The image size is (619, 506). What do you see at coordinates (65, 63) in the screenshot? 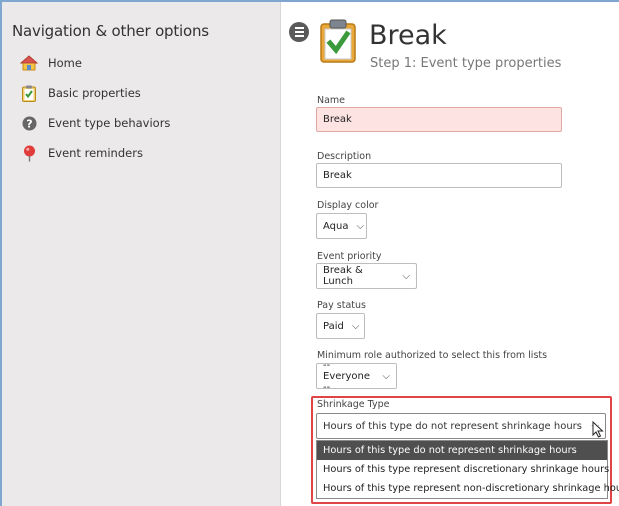
I see `sidebar-item-label: Home` at bounding box center [65, 63].